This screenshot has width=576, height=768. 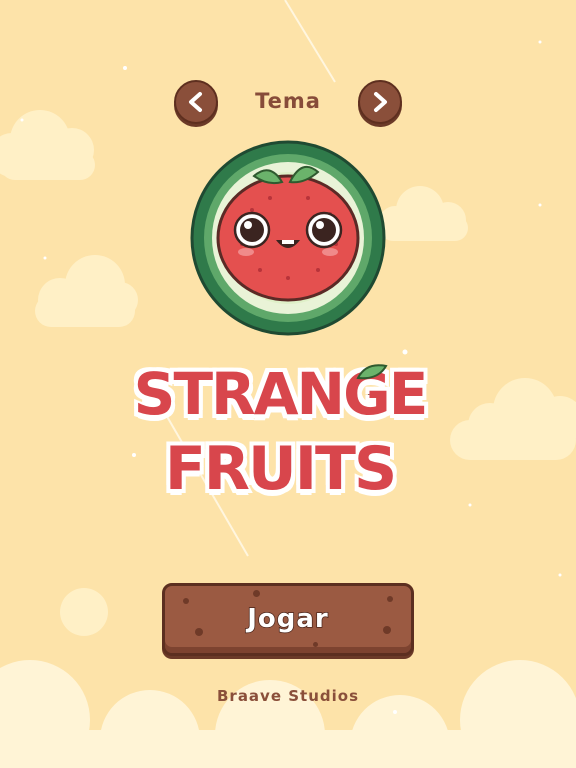 What do you see at coordinates (288, 714) in the screenshot?
I see `cloud-bottom` at bounding box center [288, 714].